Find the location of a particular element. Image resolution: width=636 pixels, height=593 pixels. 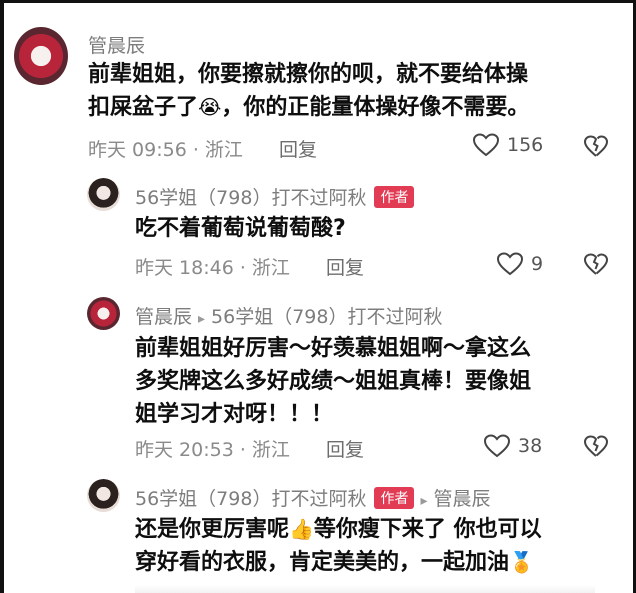

comment-author-row: 56学姐（798）打不过阿秋 作者 ▸ 管晨辰 is located at coordinates (313, 497).